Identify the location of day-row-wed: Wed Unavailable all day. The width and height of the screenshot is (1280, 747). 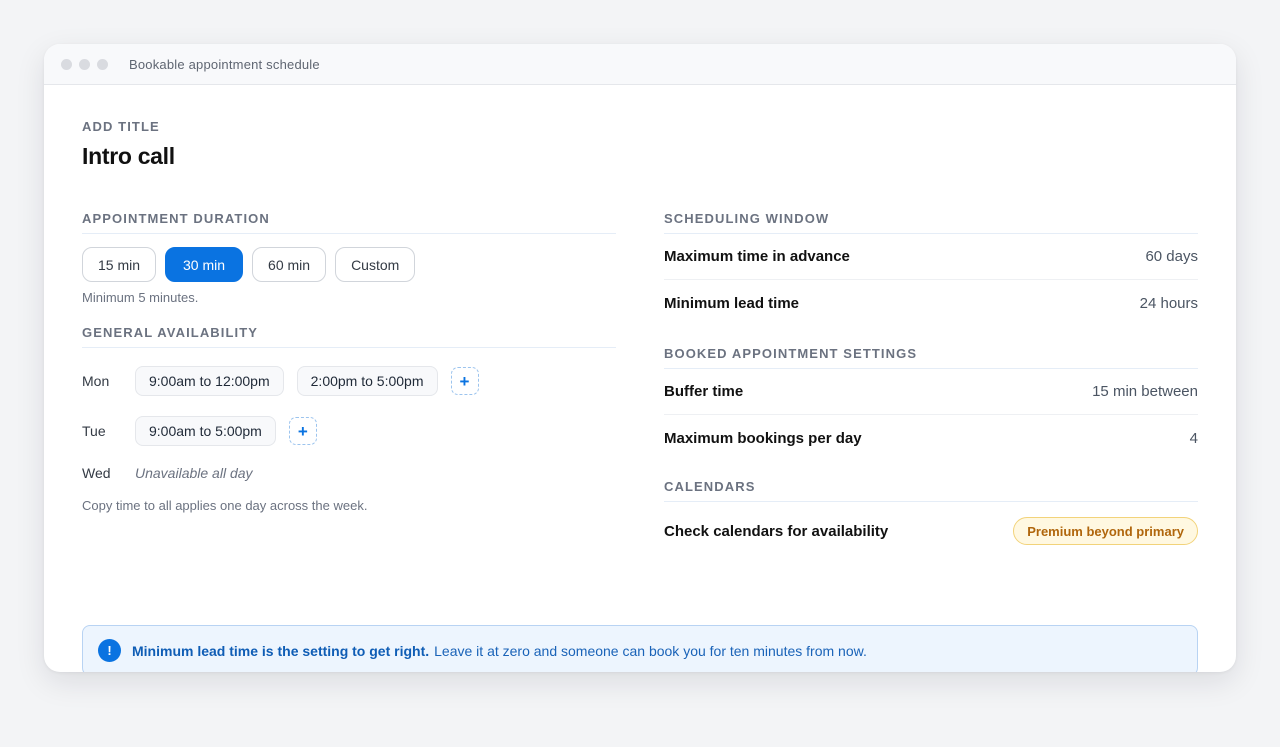
(349, 473).